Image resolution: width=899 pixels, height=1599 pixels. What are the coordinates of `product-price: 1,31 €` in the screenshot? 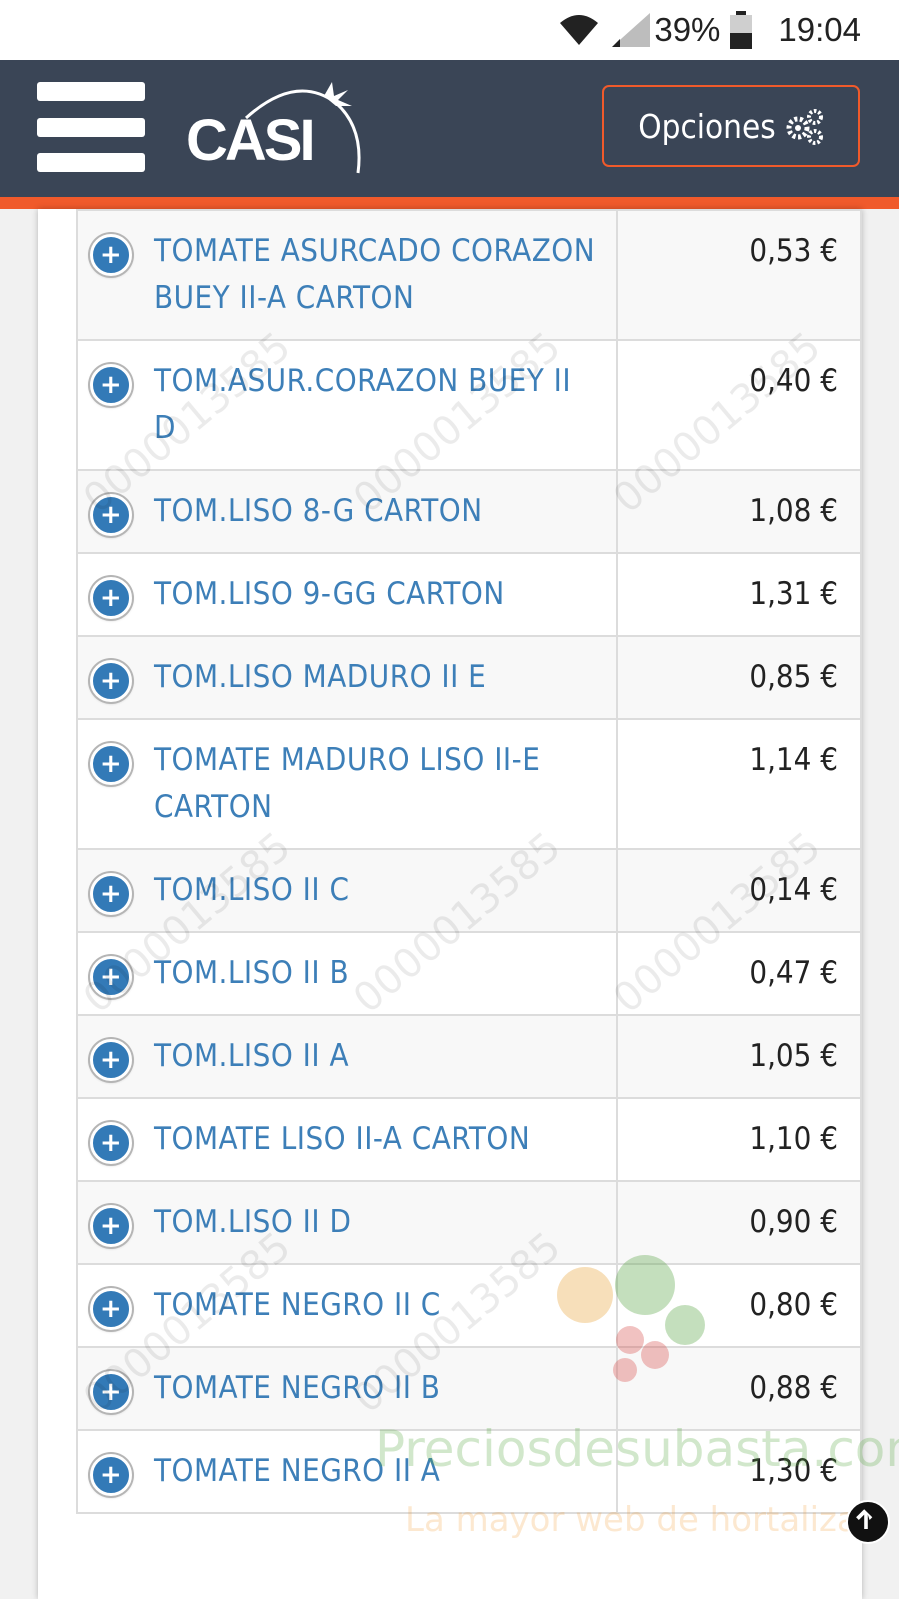 It's located at (739, 594).